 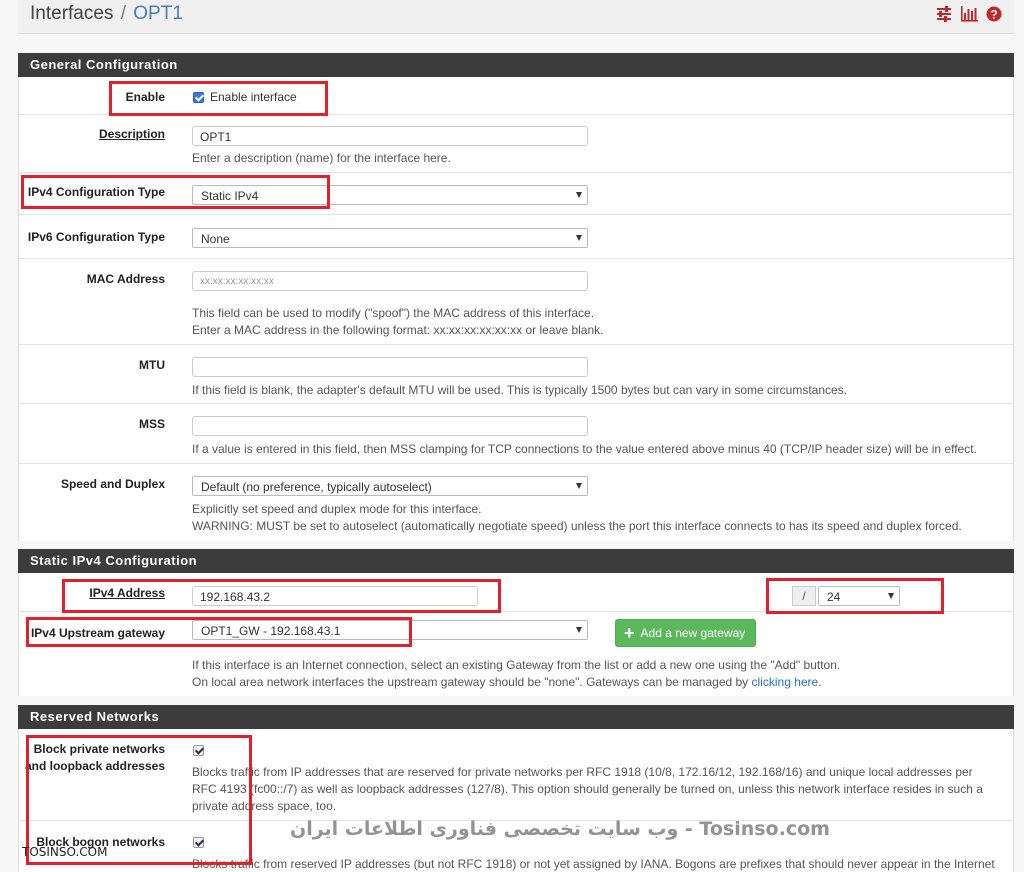 What do you see at coordinates (390, 630) in the screenshot?
I see `gateway-select: OPT1_GW - 192.168.43.1` at bounding box center [390, 630].